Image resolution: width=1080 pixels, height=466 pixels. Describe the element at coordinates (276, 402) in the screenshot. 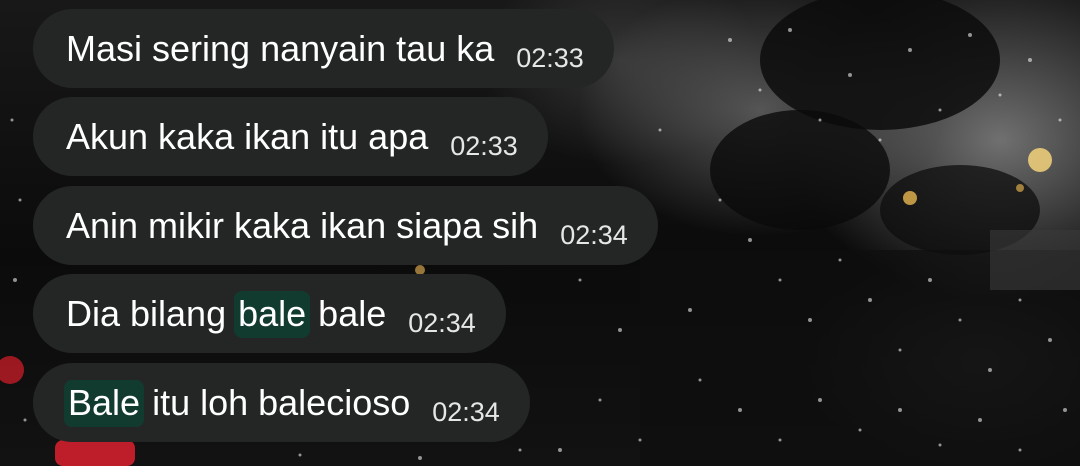

I see `message-text-after: itu loh balecioso` at that location.